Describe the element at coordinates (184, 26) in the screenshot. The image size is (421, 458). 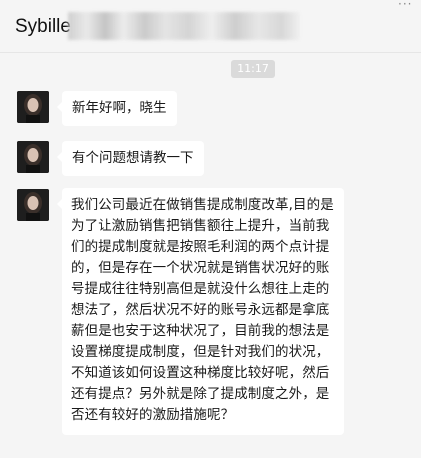
I see `redacted-name-blur` at that location.